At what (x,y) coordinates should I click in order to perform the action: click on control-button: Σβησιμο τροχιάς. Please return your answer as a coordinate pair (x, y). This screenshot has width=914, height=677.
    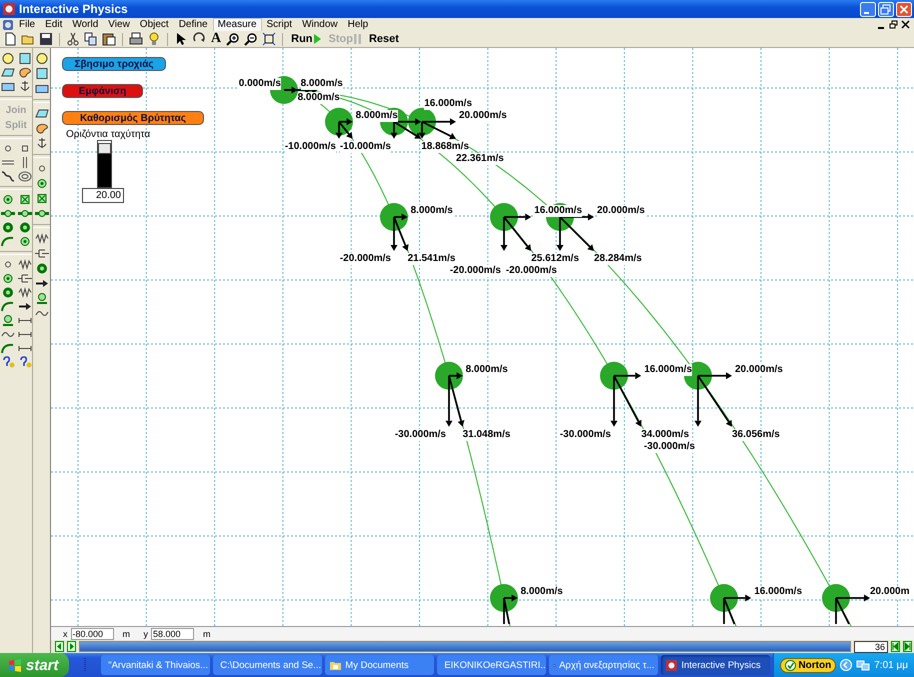
    Looking at the image, I should click on (114, 64).